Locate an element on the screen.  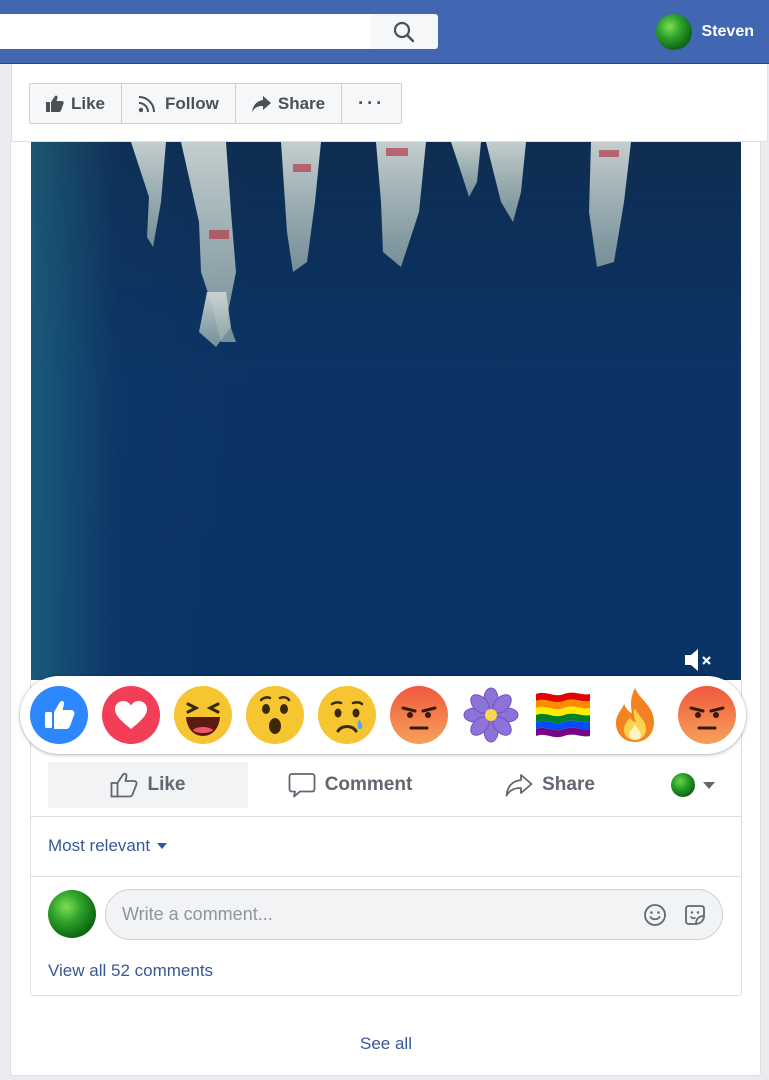
audience-selector is located at coordinates (693, 785).